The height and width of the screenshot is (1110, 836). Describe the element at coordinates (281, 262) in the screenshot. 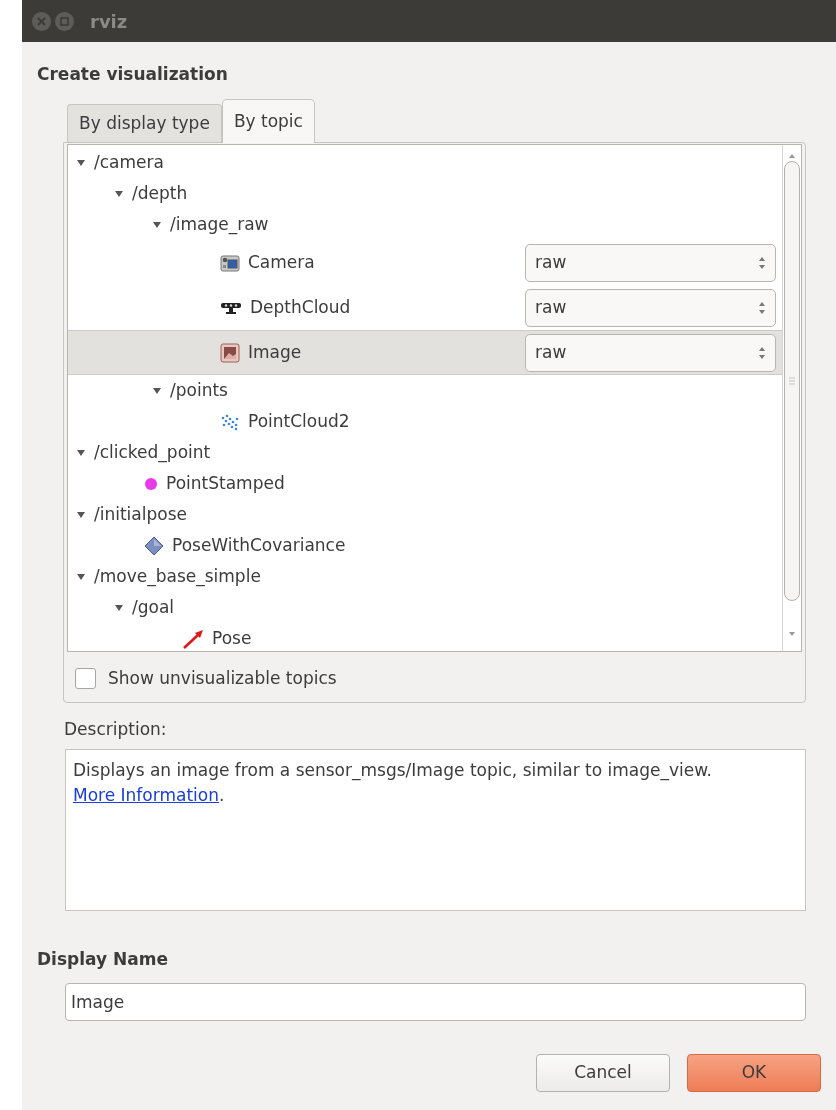

I see `display-type-name: Camera` at that location.